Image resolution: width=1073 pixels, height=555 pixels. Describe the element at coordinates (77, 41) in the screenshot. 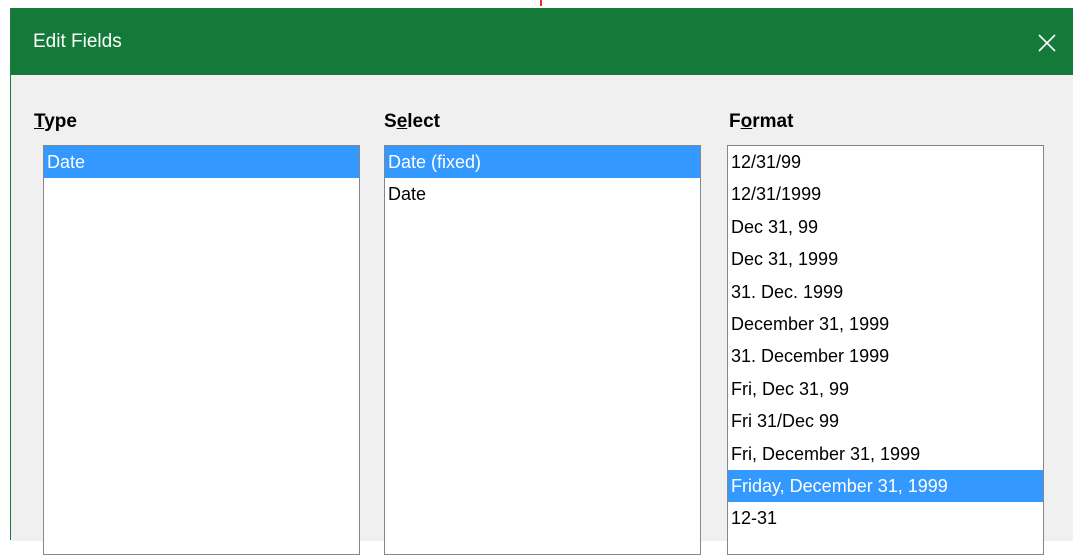

I see `dialog-title: Edit Fields` at that location.